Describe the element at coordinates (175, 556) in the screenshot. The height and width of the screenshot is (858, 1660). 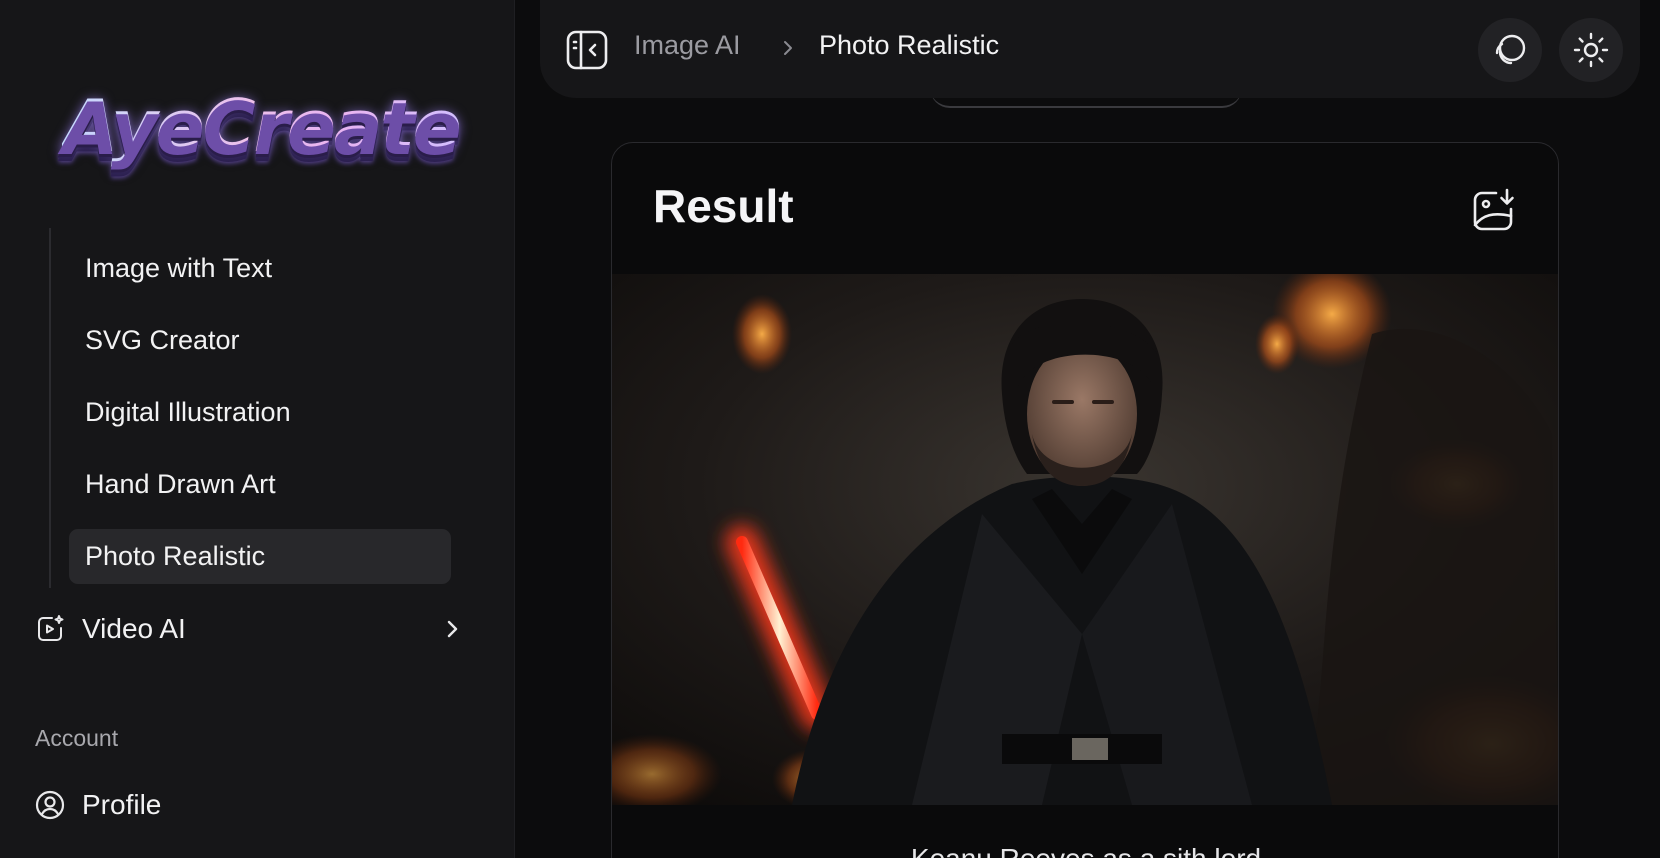
I see `subnav-item-label: Photo Realistic` at that location.